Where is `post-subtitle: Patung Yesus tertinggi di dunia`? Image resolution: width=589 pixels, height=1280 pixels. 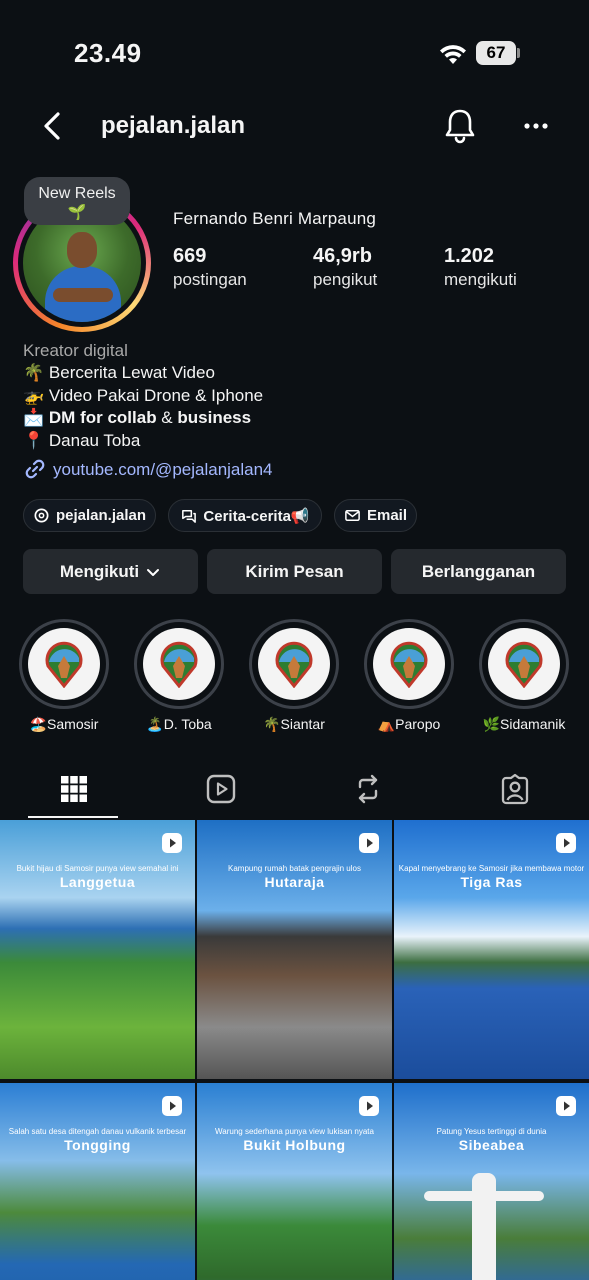 post-subtitle: Patung Yesus tertinggi di dunia is located at coordinates (491, 1131).